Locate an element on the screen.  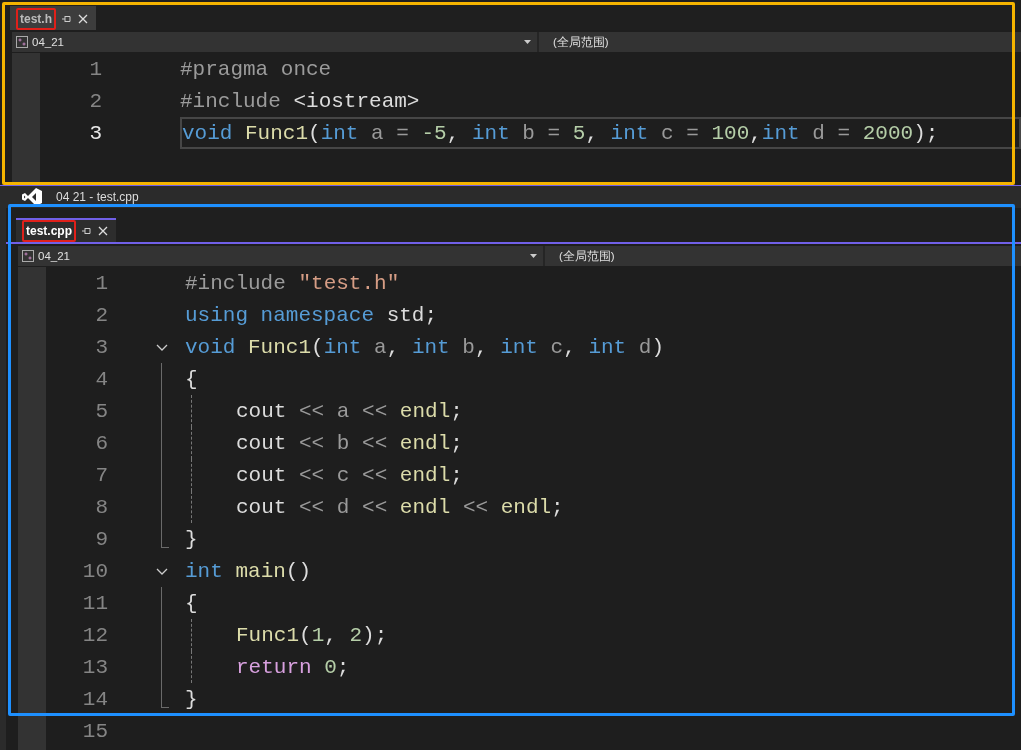
tab-label: test.h is located at coordinates (36, 19).